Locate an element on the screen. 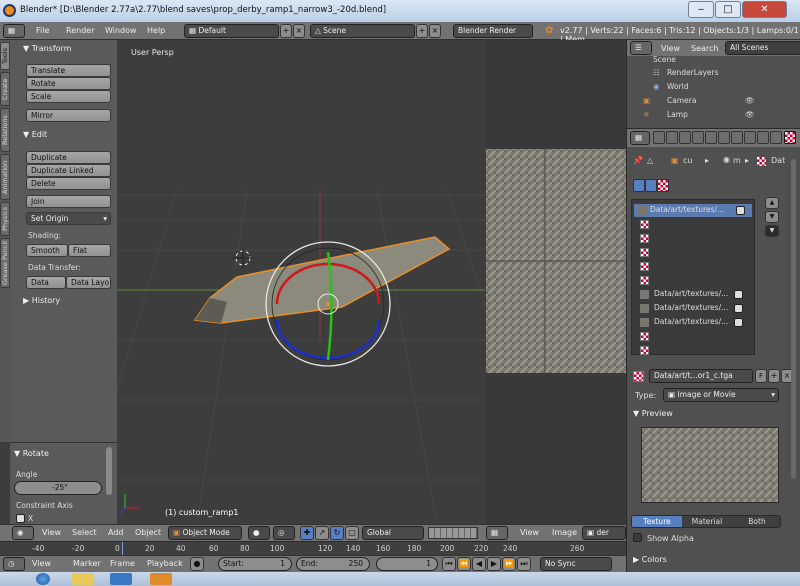 The height and width of the screenshot is (586, 800). start-button is located at coordinates (43, 579).